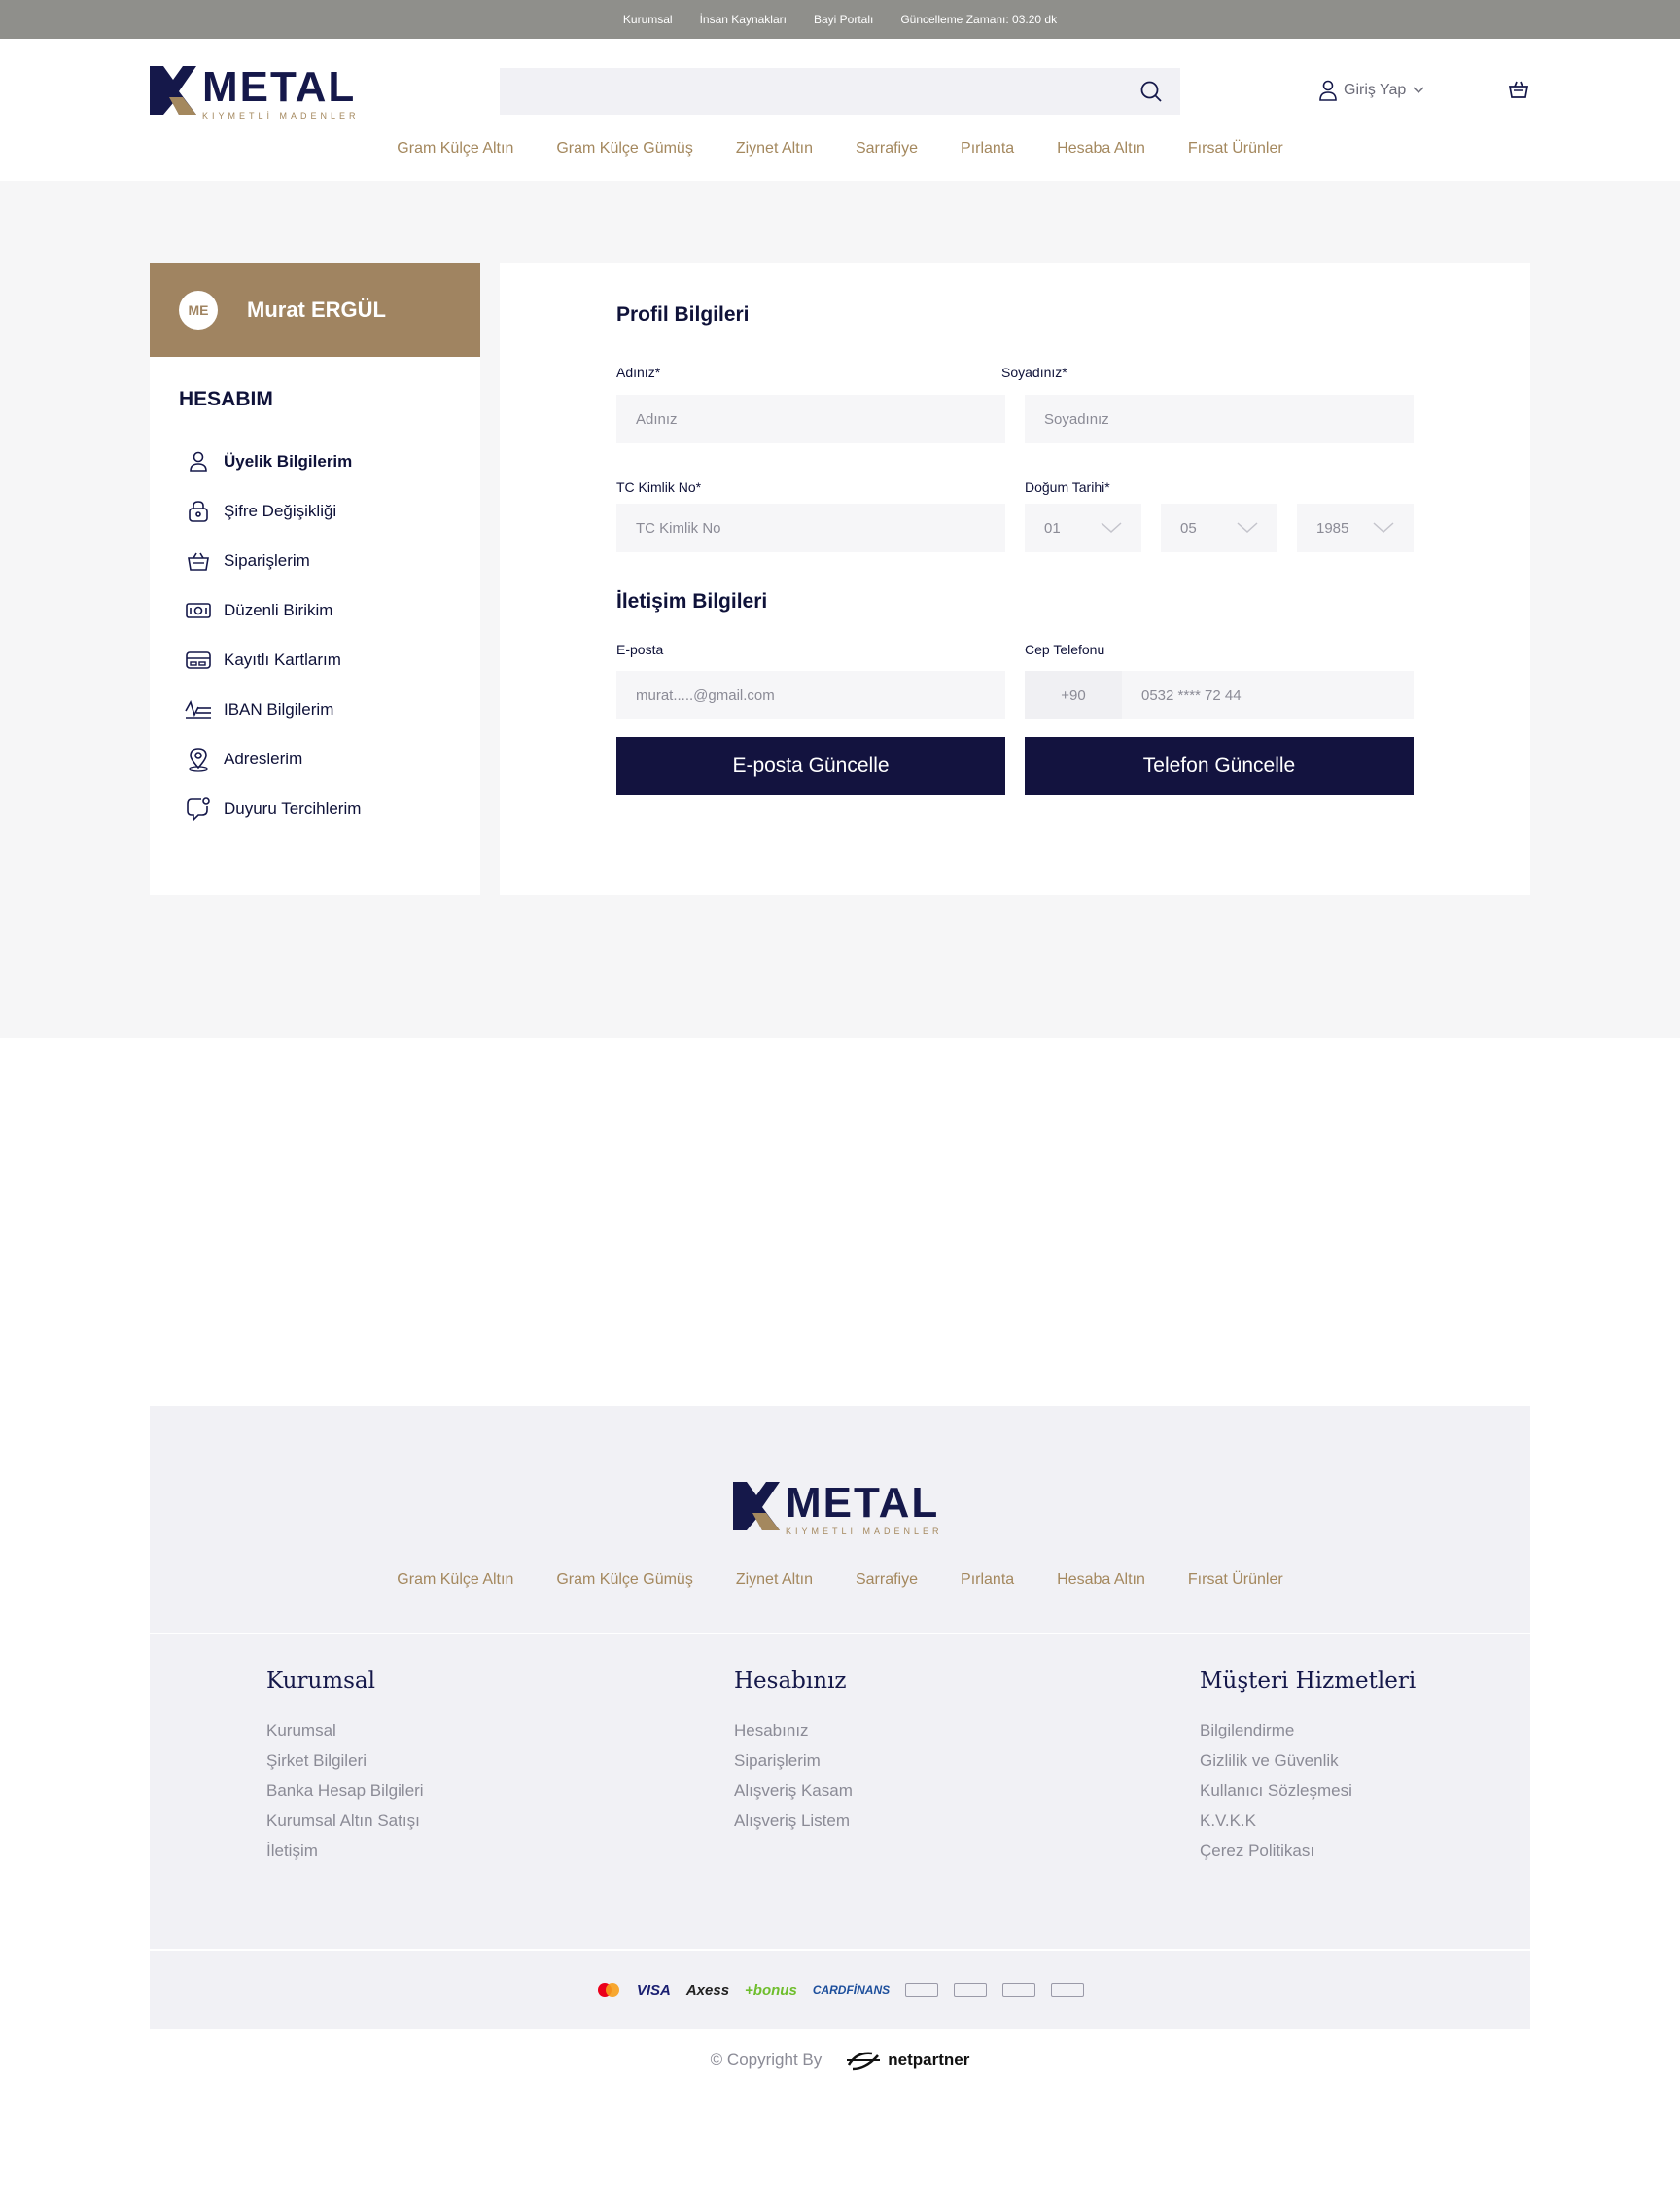 The width and height of the screenshot is (1680, 2211). What do you see at coordinates (1268, 695) in the screenshot?
I see `phone-field: 0532 **** 72 44` at bounding box center [1268, 695].